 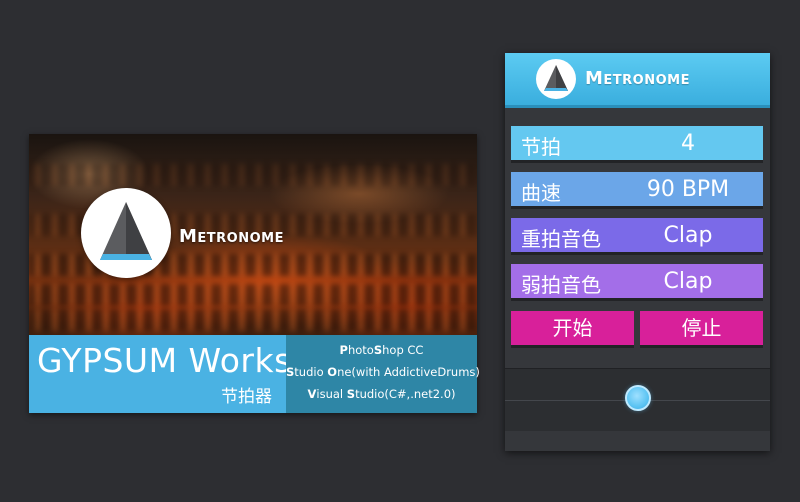 I want to click on tempo-label: 曲速, so click(x=541, y=193).